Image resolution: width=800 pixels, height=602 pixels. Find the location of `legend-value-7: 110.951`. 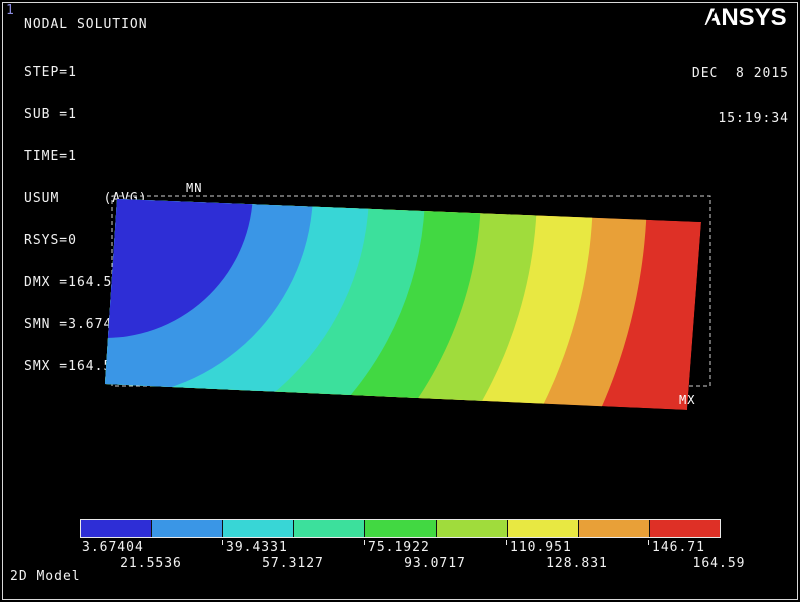

legend-value-7: 110.951 is located at coordinates (541, 547).